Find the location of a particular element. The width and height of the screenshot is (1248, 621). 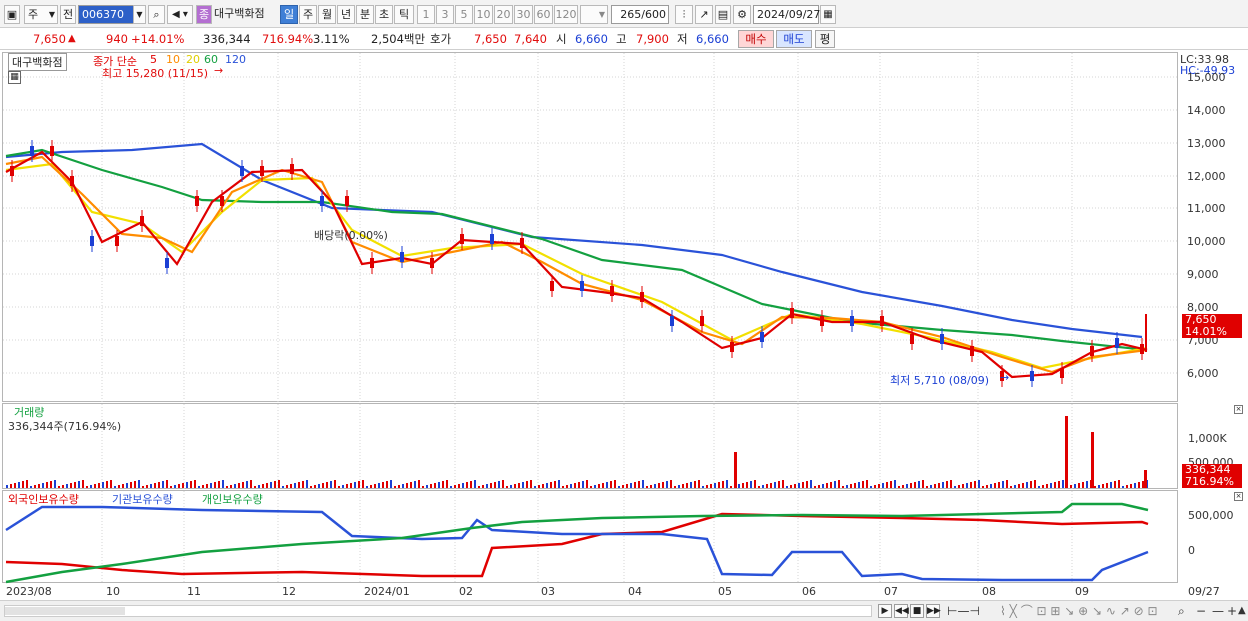

candle-icon: ⫶ is located at coordinates (684, 14).